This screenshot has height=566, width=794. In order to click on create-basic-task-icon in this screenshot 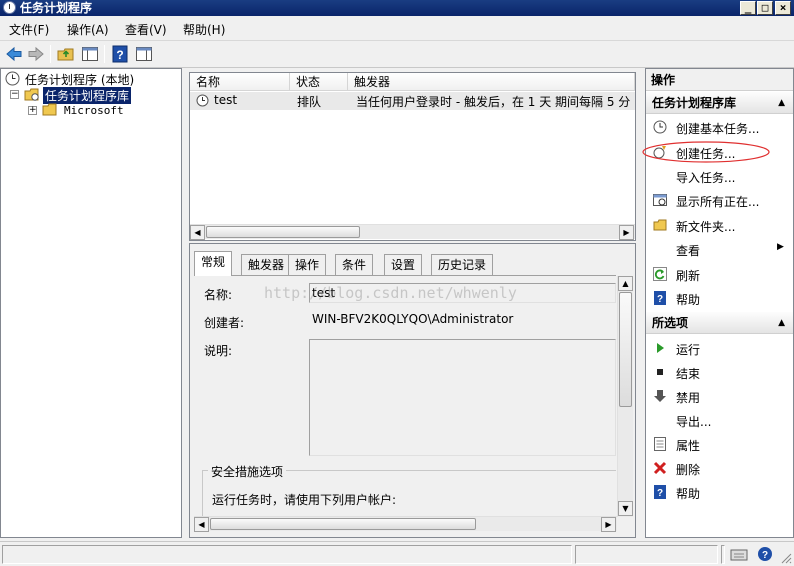, I will do `click(660, 127)`.